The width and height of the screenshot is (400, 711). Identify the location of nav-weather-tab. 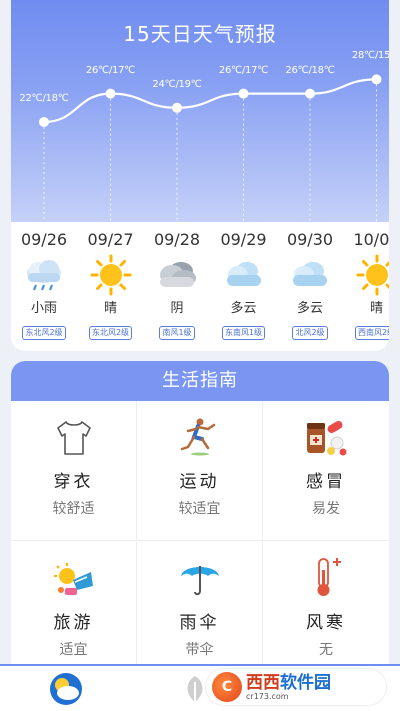
(66, 691).